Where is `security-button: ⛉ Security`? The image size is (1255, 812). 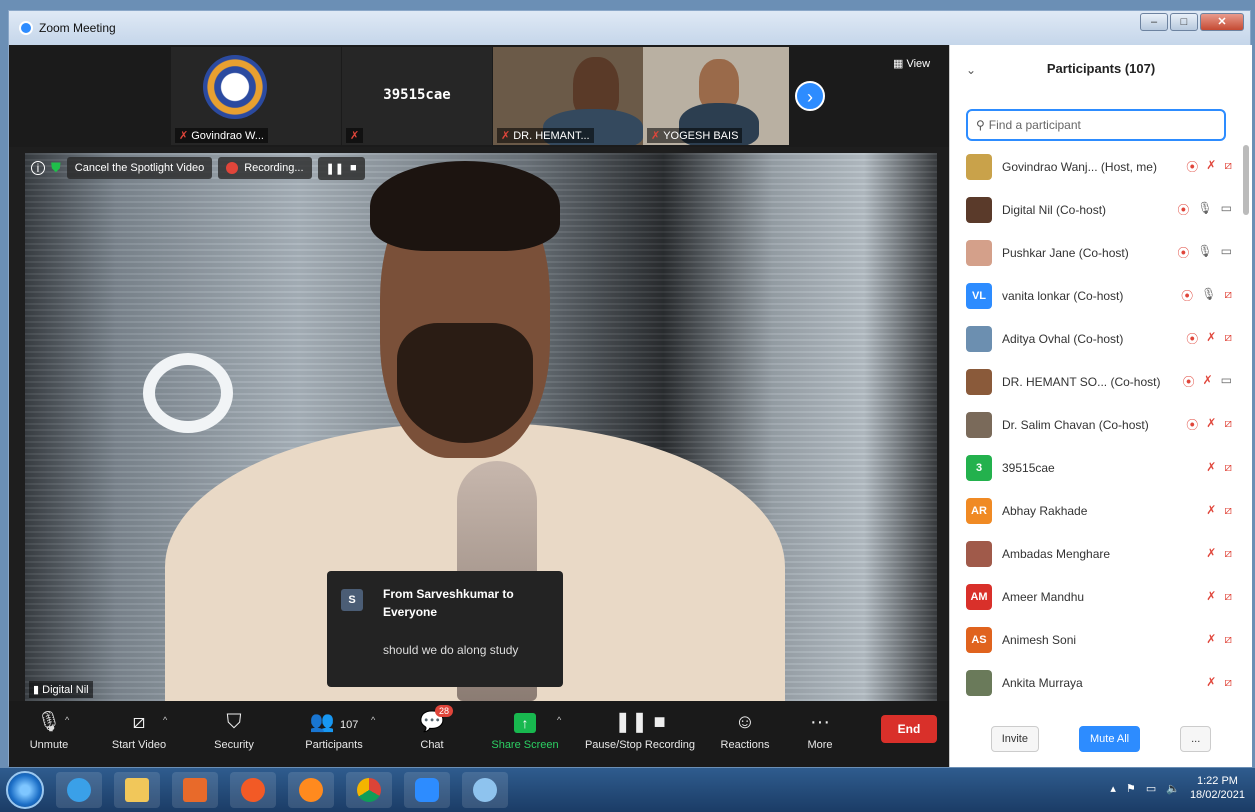
security-button: ⛉ Security is located at coordinates (234, 736).